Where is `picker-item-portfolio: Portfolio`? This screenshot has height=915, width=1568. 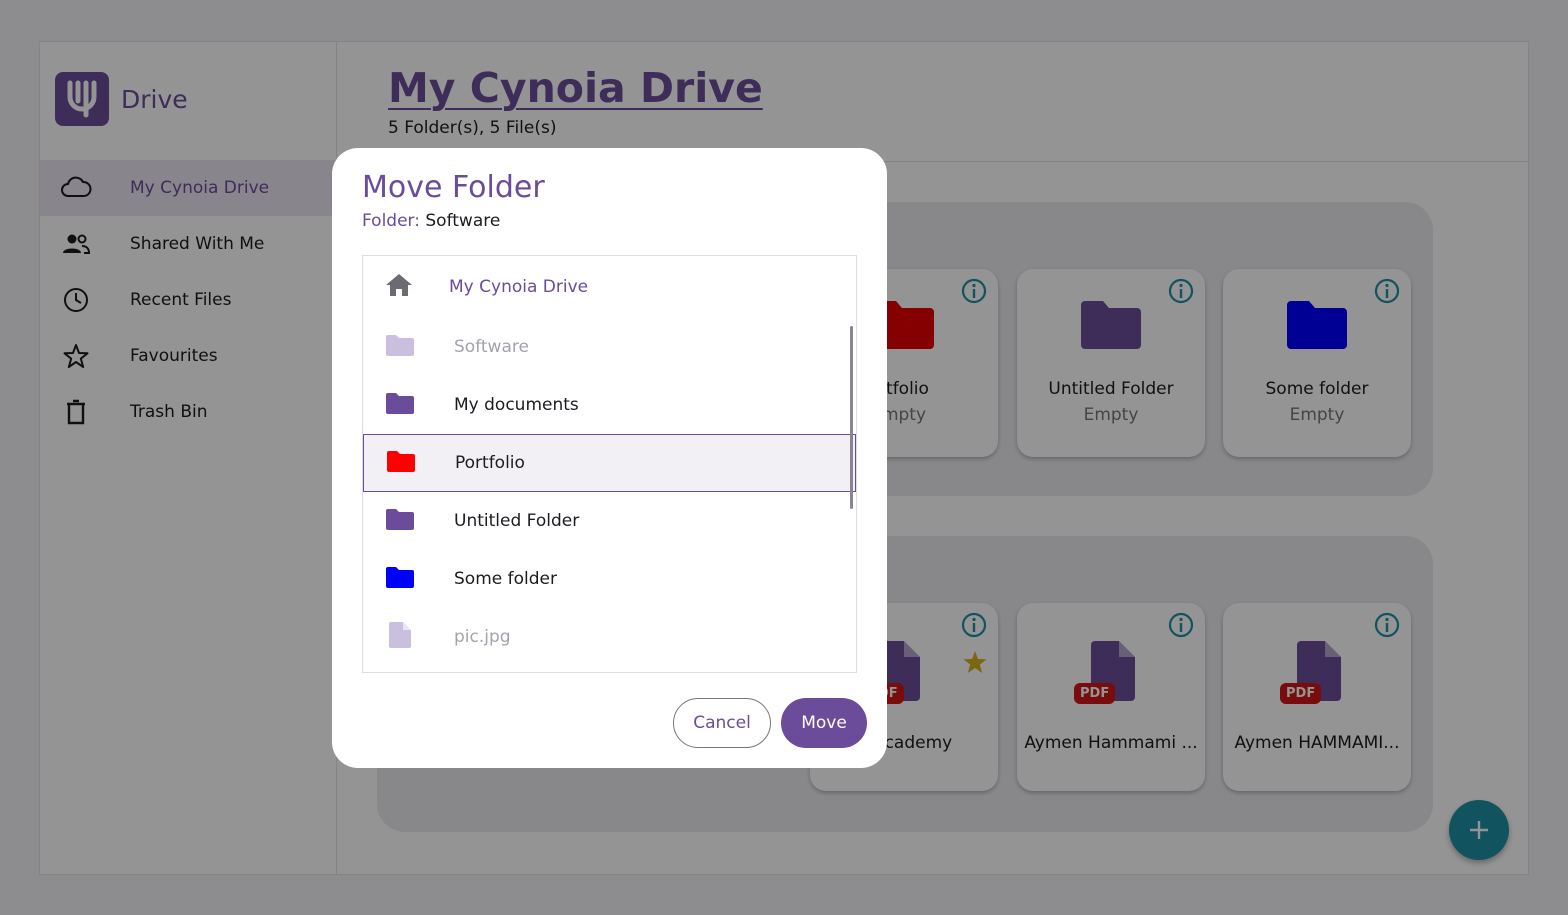 picker-item-portfolio: Portfolio is located at coordinates (609, 463).